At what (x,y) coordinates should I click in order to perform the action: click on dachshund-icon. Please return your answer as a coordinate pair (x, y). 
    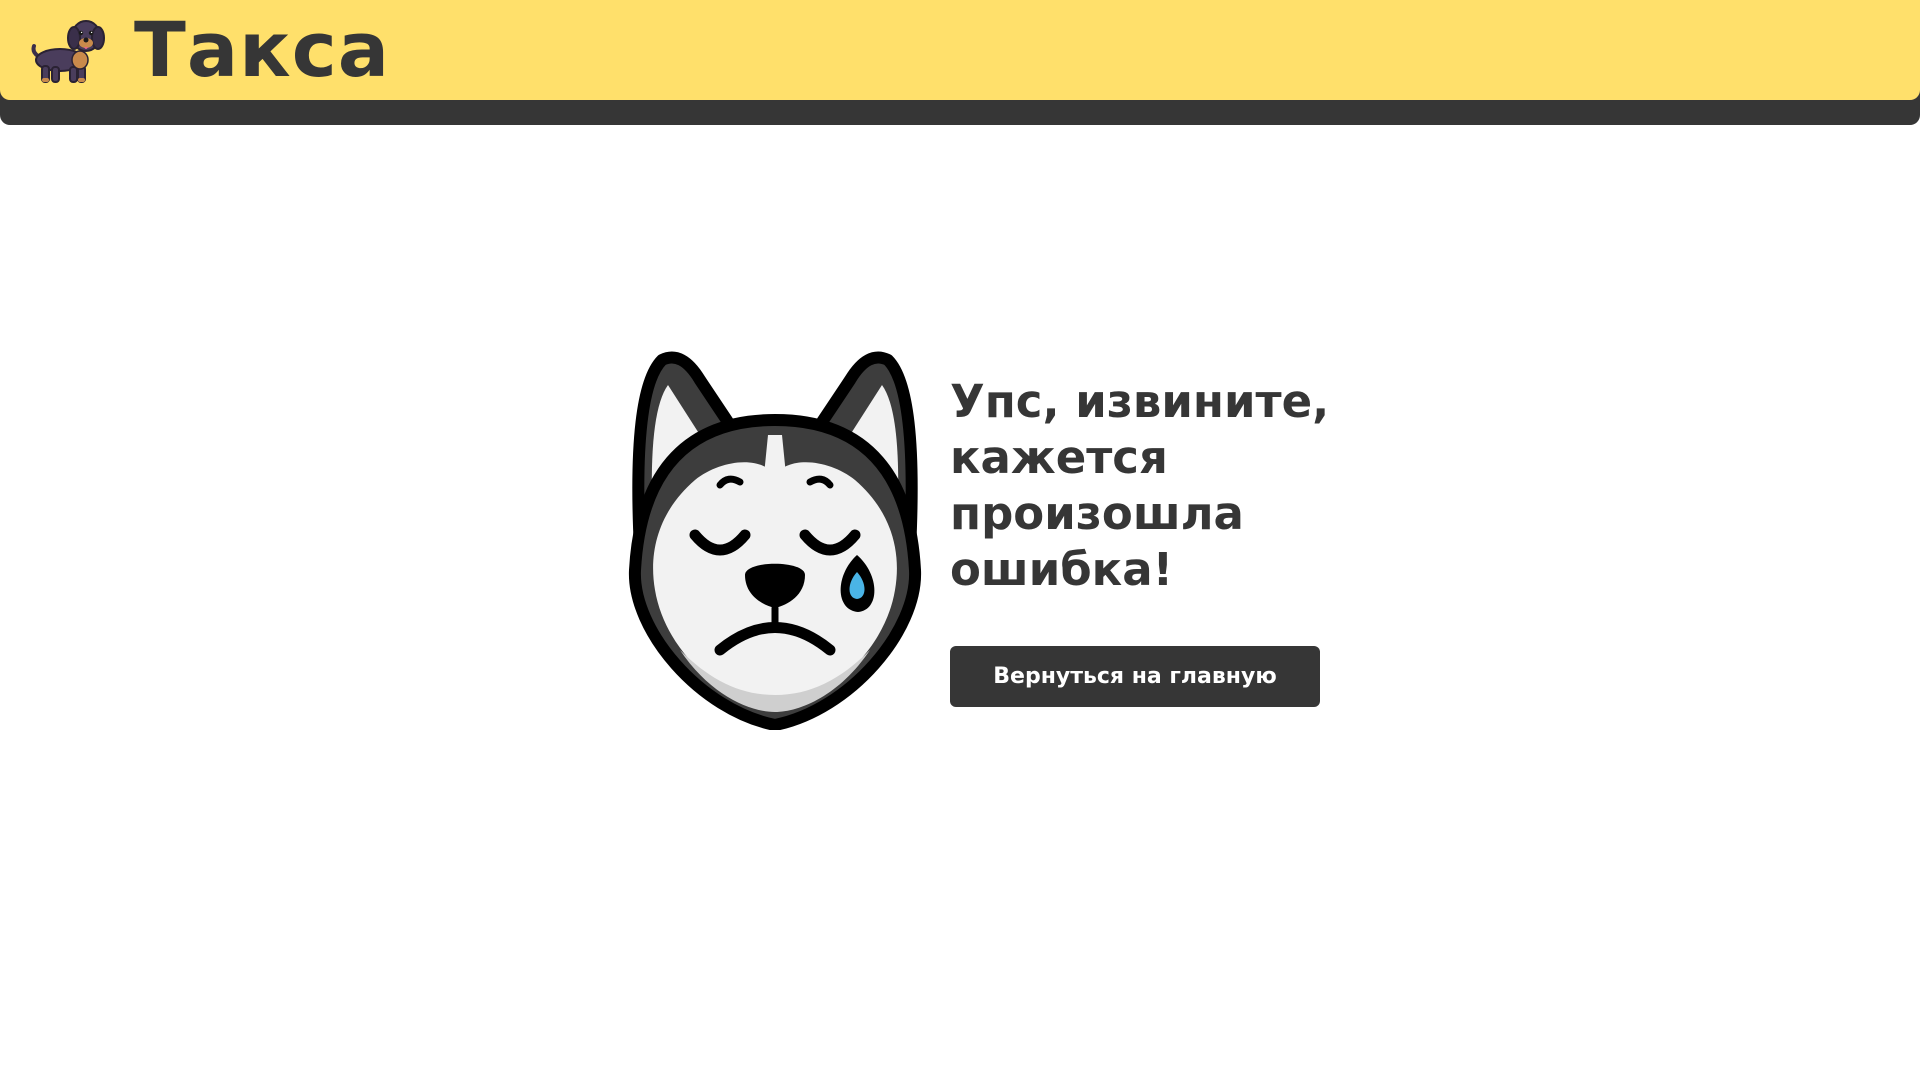
    Looking at the image, I should click on (68, 51).